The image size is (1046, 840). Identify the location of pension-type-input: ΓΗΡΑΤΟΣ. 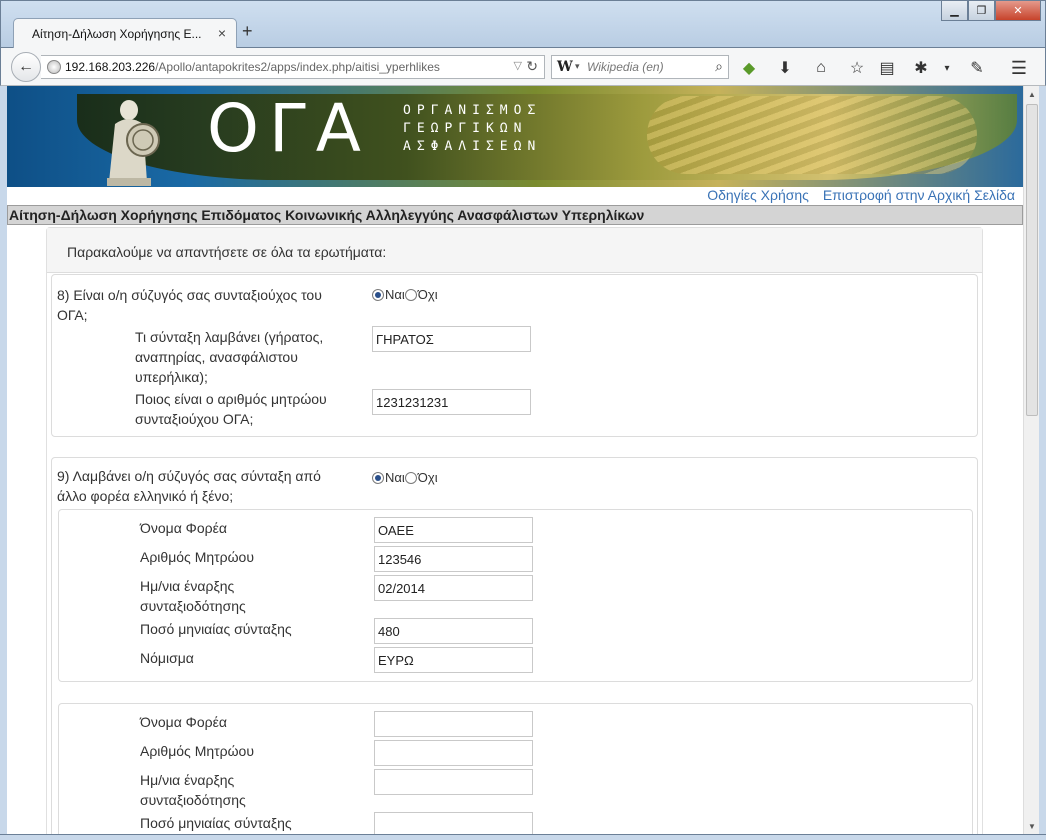
(451, 339).